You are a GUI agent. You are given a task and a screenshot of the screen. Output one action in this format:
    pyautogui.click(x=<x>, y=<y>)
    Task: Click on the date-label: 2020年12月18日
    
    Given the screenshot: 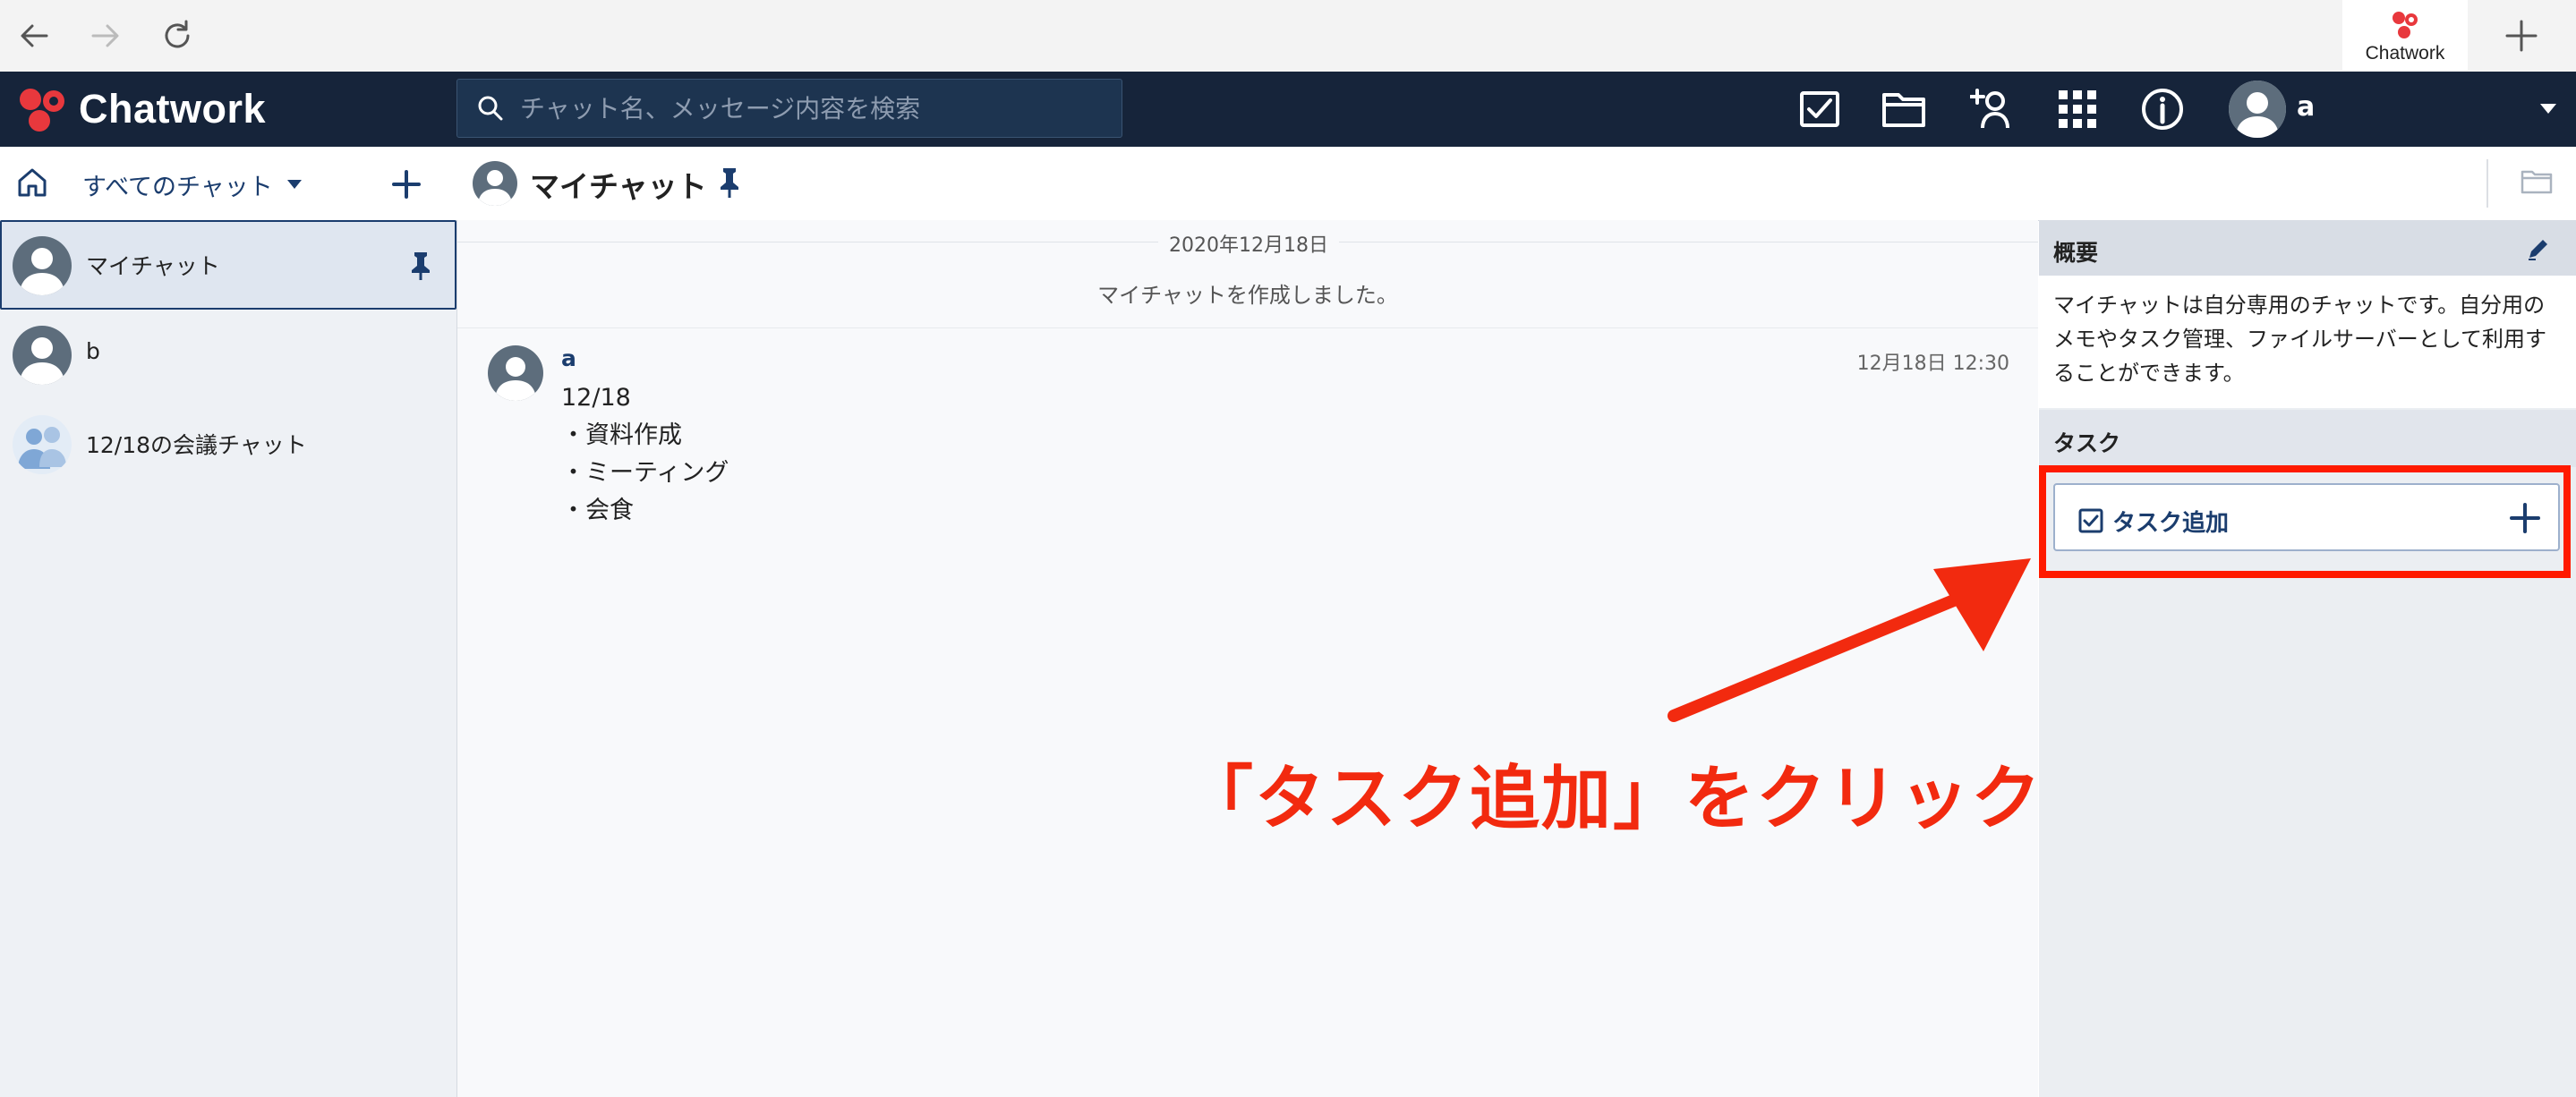 What is the action you would take?
    pyautogui.click(x=1248, y=243)
    